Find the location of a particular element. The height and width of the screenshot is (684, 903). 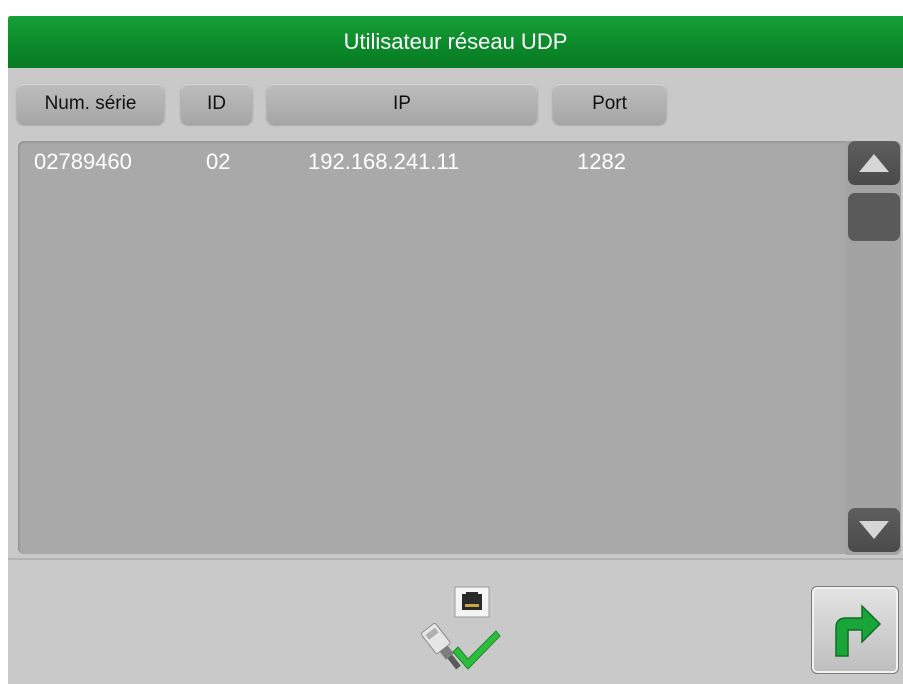

triangle-up-icon is located at coordinates (874, 163).